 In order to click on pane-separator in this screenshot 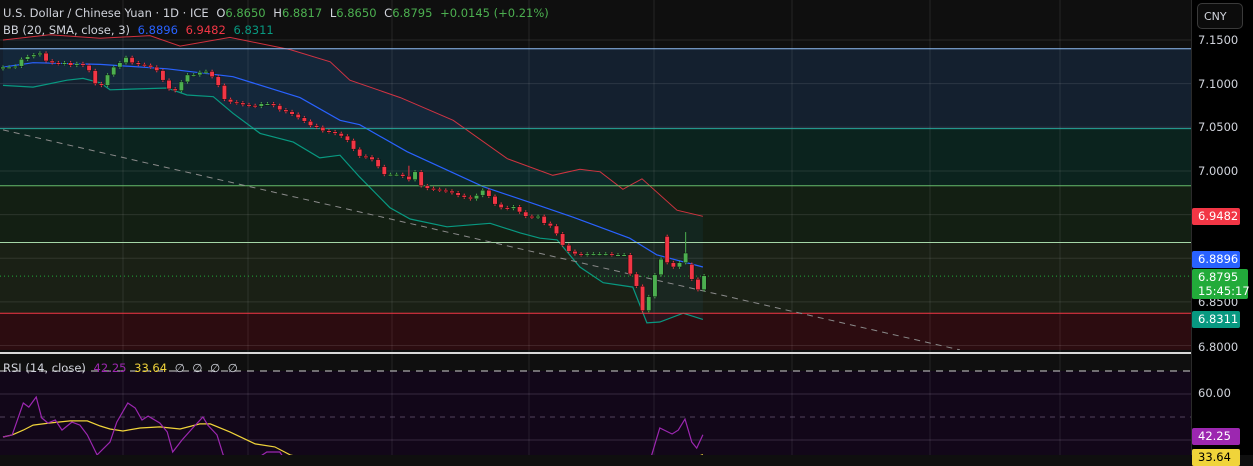, I will do `click(626, 353)`.